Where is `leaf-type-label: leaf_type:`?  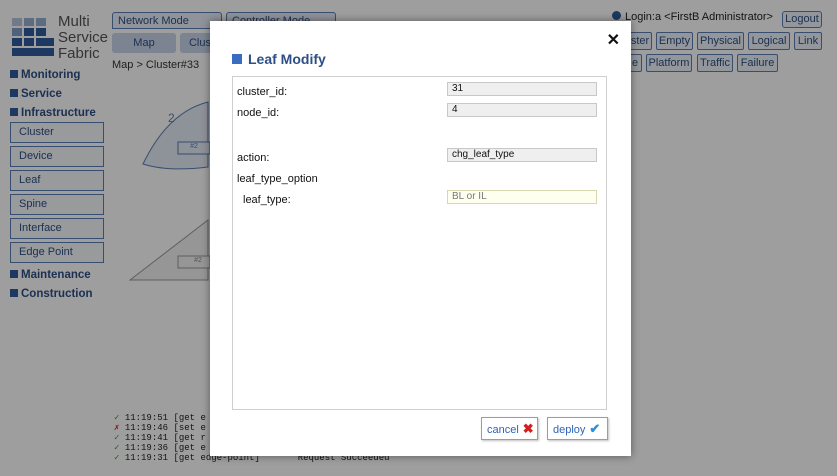
leaf-type-label: leaf_type: is located at coordinates (267, 200).